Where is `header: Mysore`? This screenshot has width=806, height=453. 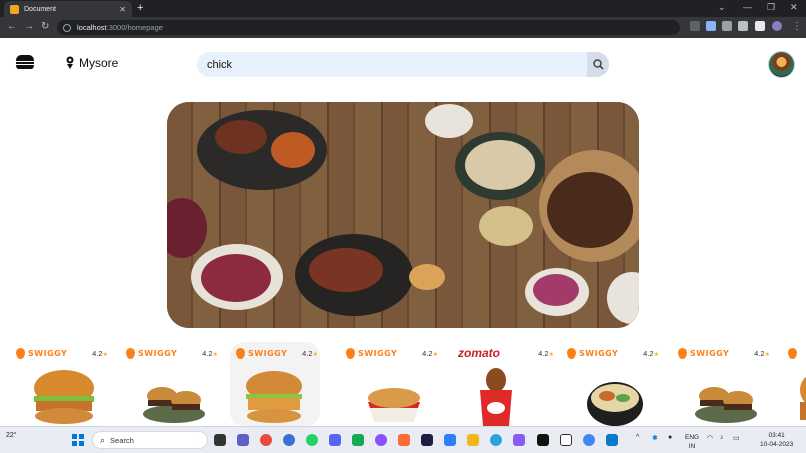
header: Mysore is located at coordinates (403, 66).